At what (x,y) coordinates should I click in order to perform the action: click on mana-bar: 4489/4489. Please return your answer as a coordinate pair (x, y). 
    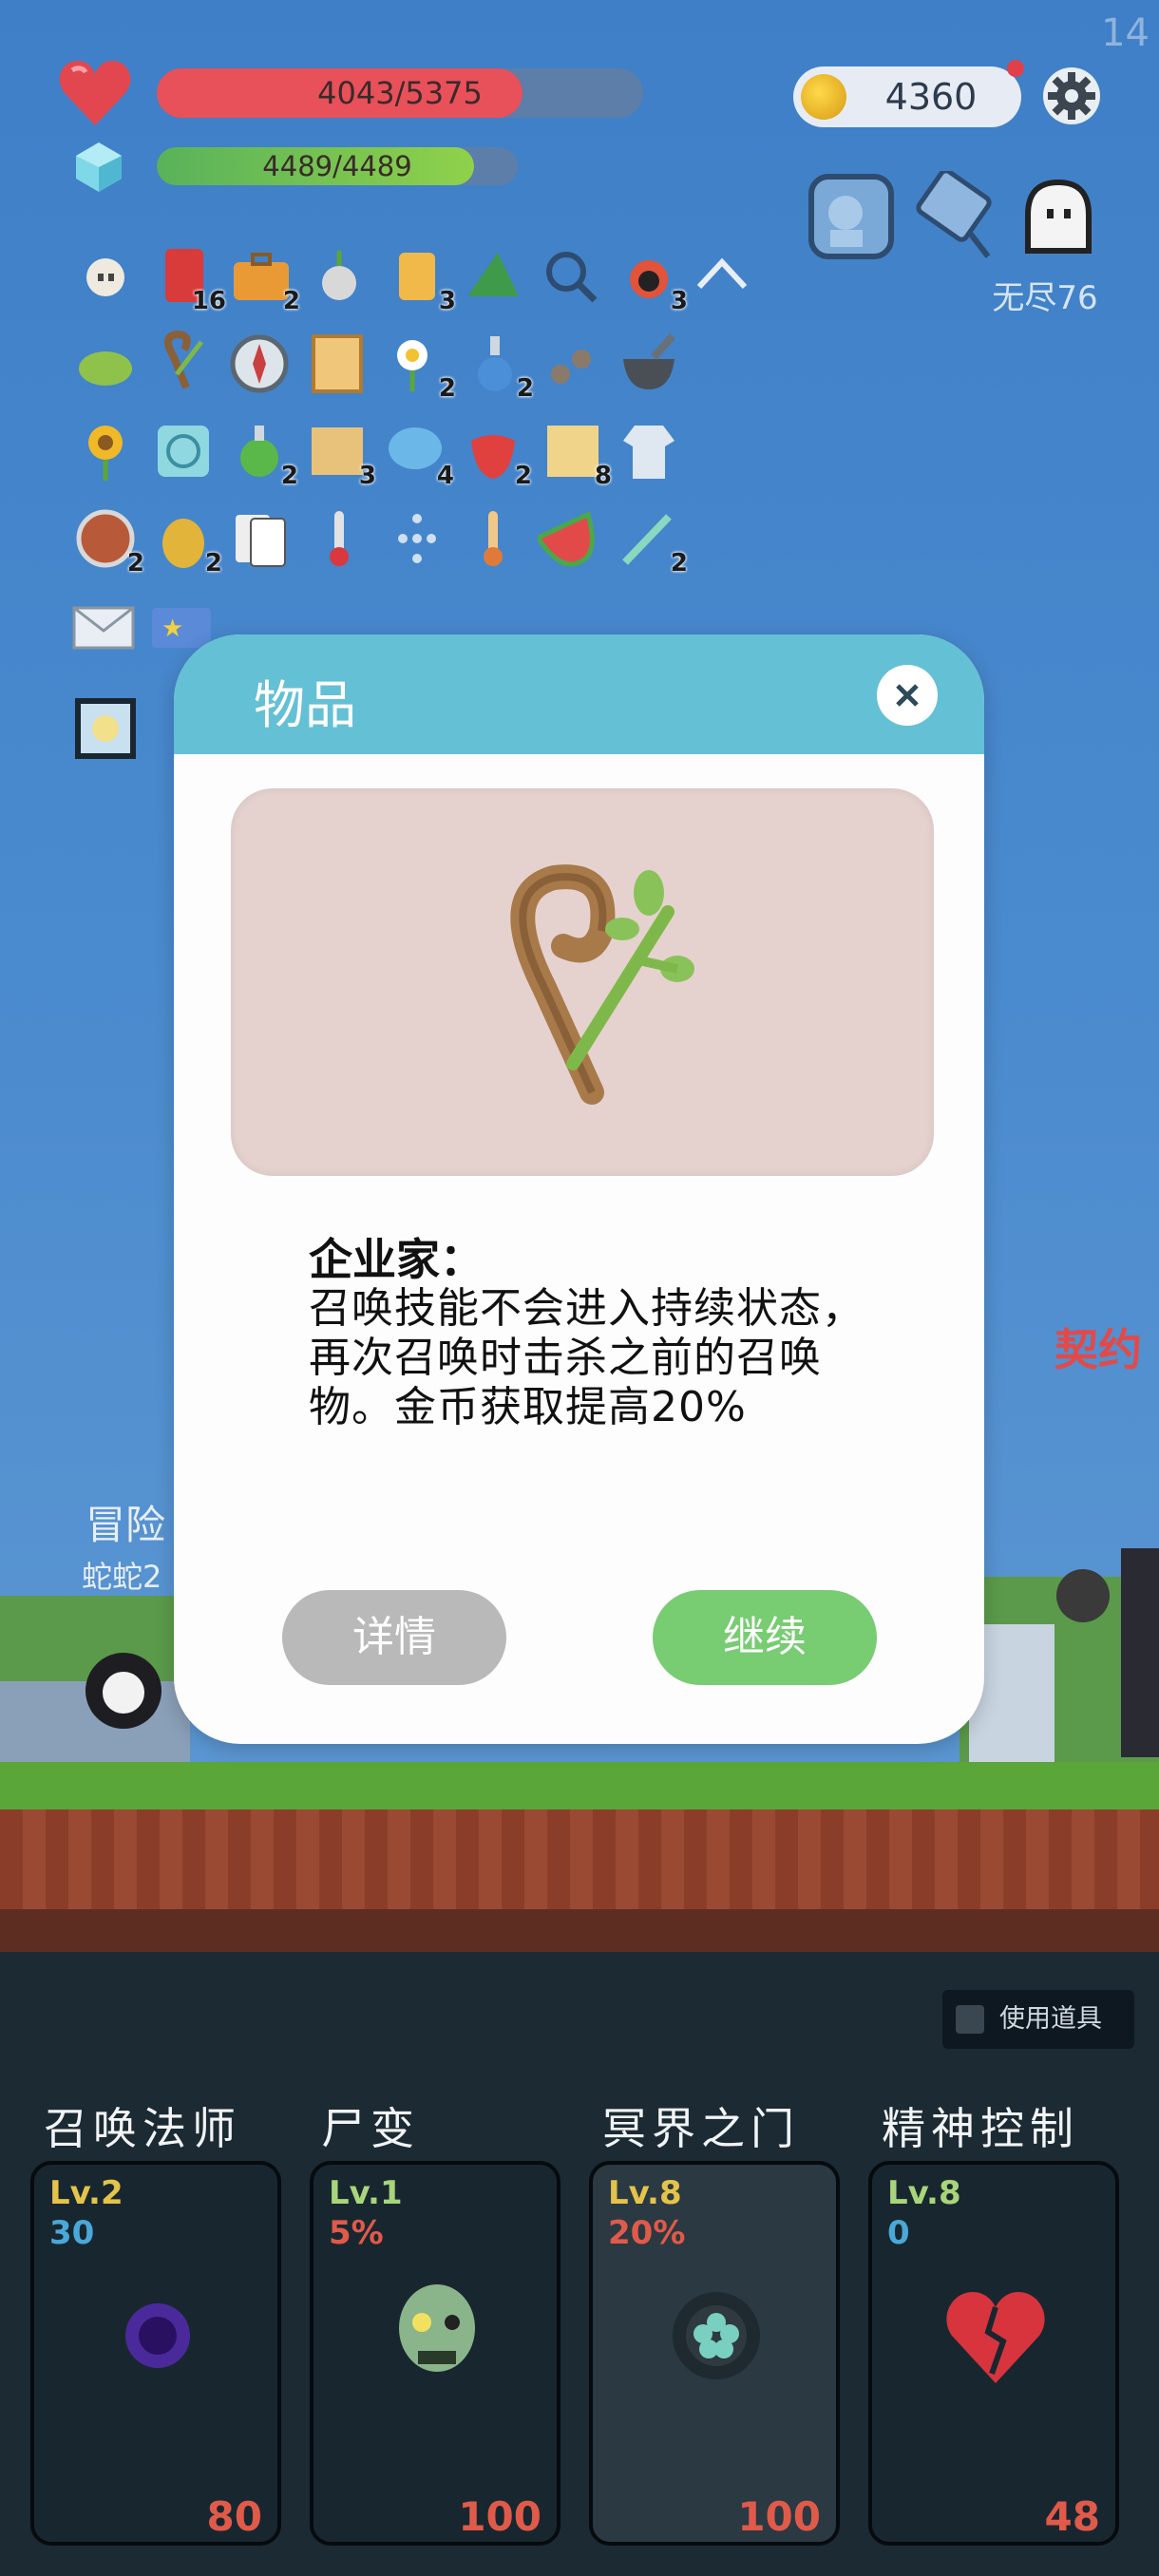
    Looking at the image, I should click on (337, 166).